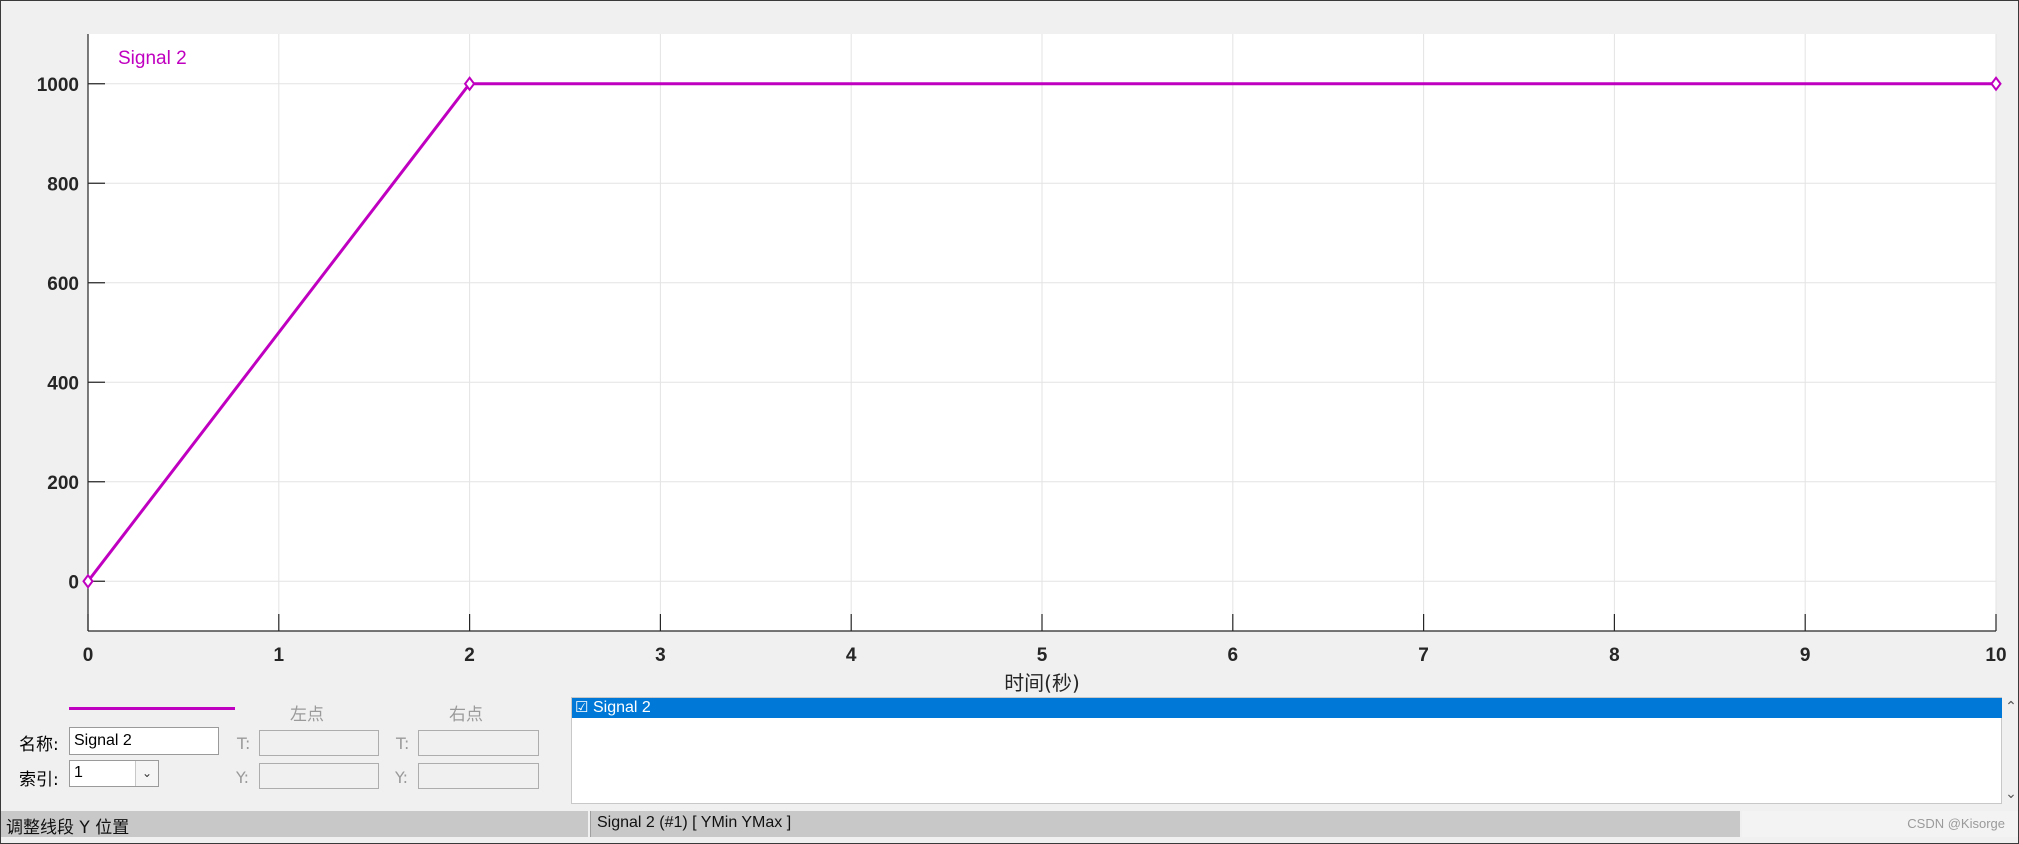 The height and width of the screenshot is (844, 2019). I want to click on checkbox-icon: ☑, so click(581, 708).